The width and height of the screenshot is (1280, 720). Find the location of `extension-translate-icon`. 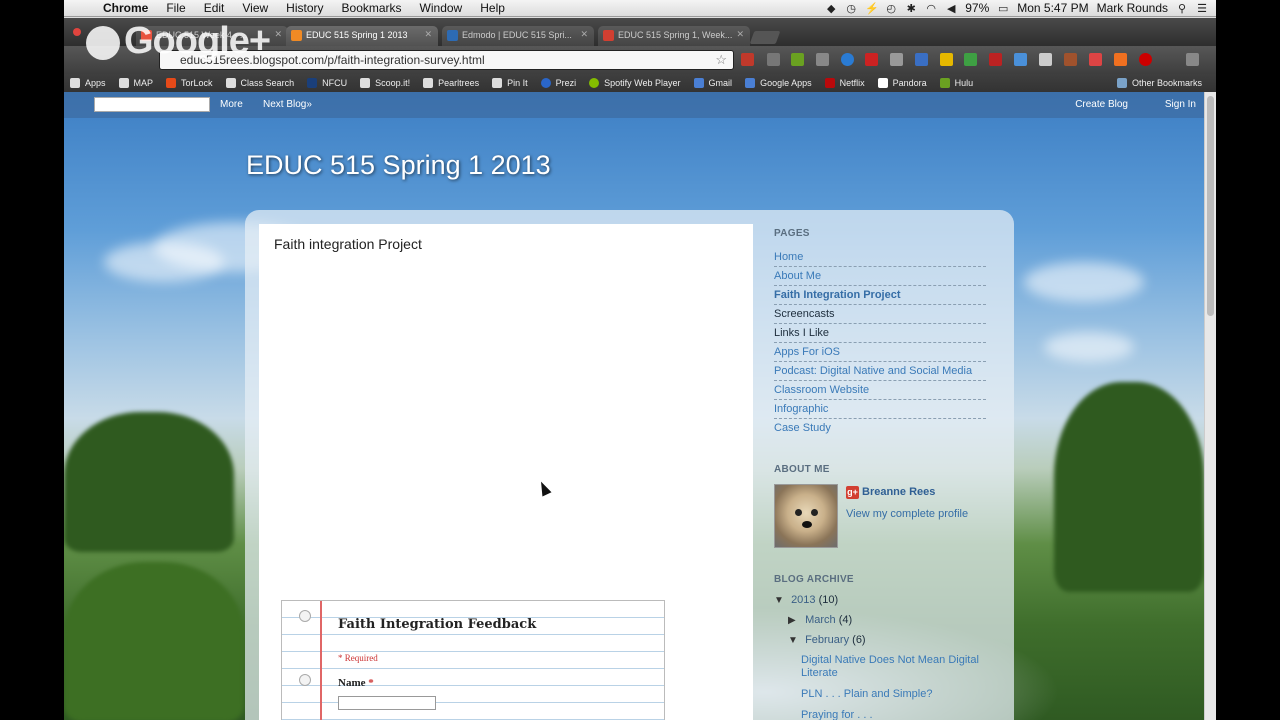

extension-translate-icon is located at coordinates (1020, 59).